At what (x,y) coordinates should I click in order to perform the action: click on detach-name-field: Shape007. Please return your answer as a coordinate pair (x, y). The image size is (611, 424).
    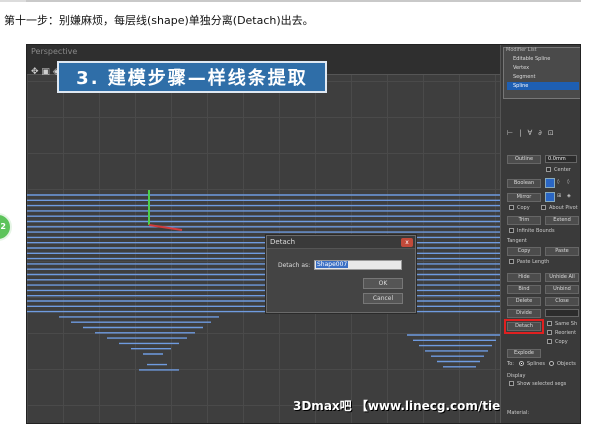
    Looking at the image, I should click on (358, 265).